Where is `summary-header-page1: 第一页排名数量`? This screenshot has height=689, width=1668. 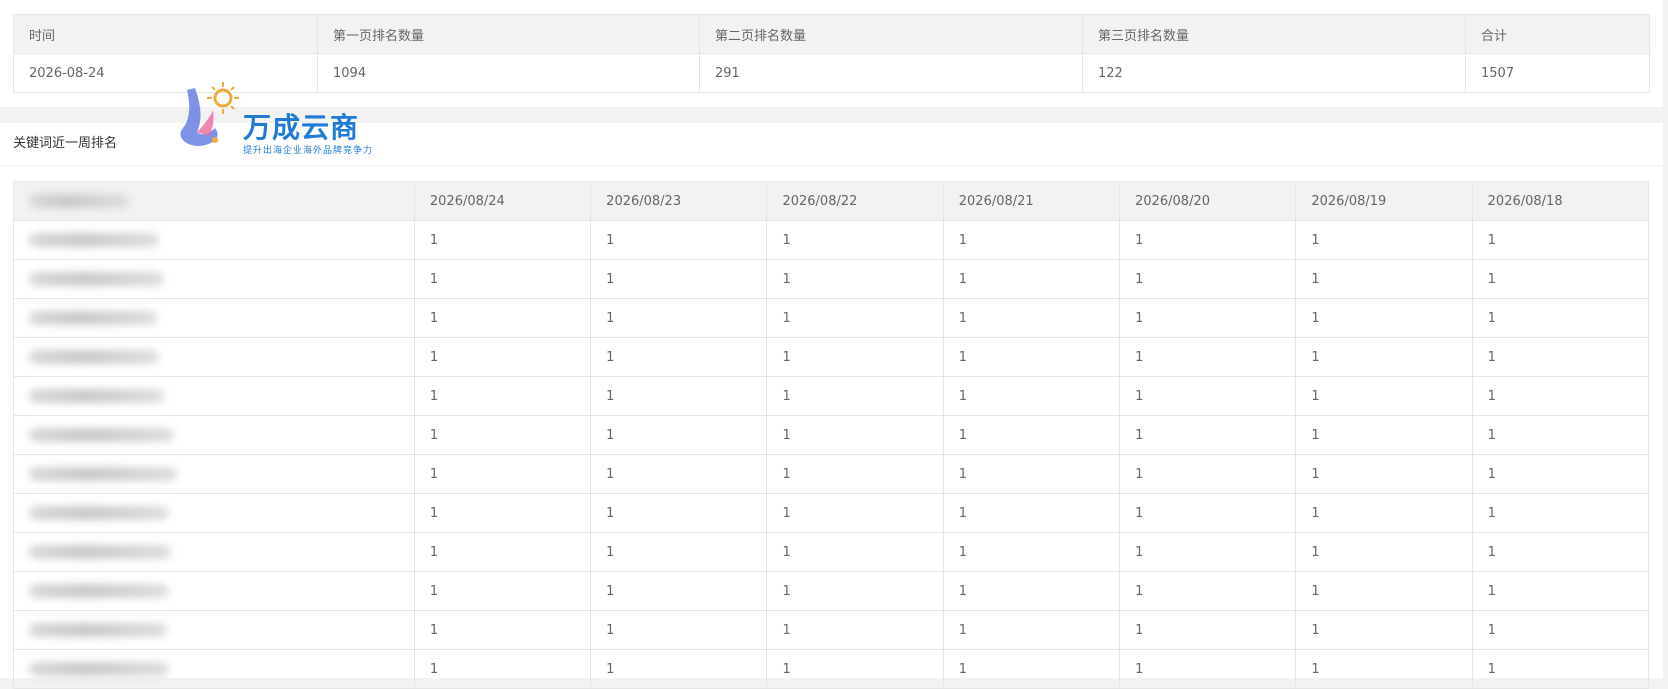 summary-header-page1: 第一页排名数量 is located at coordinates (508, 34).